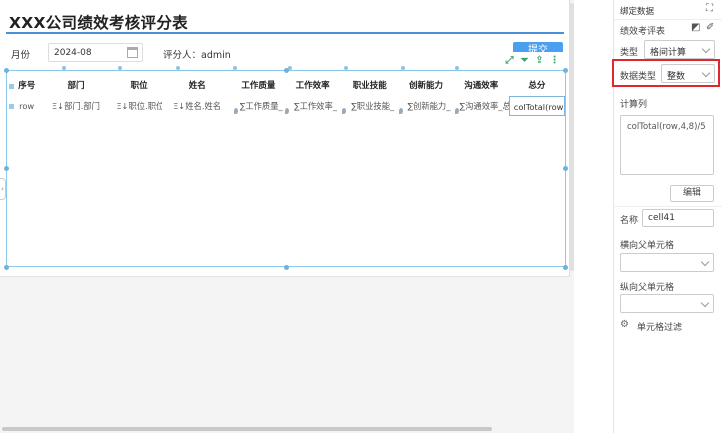 This screenshot has width=722, height=433. I want to click on report-title: XXX公司绩效考核评分表, so click(98, 22).